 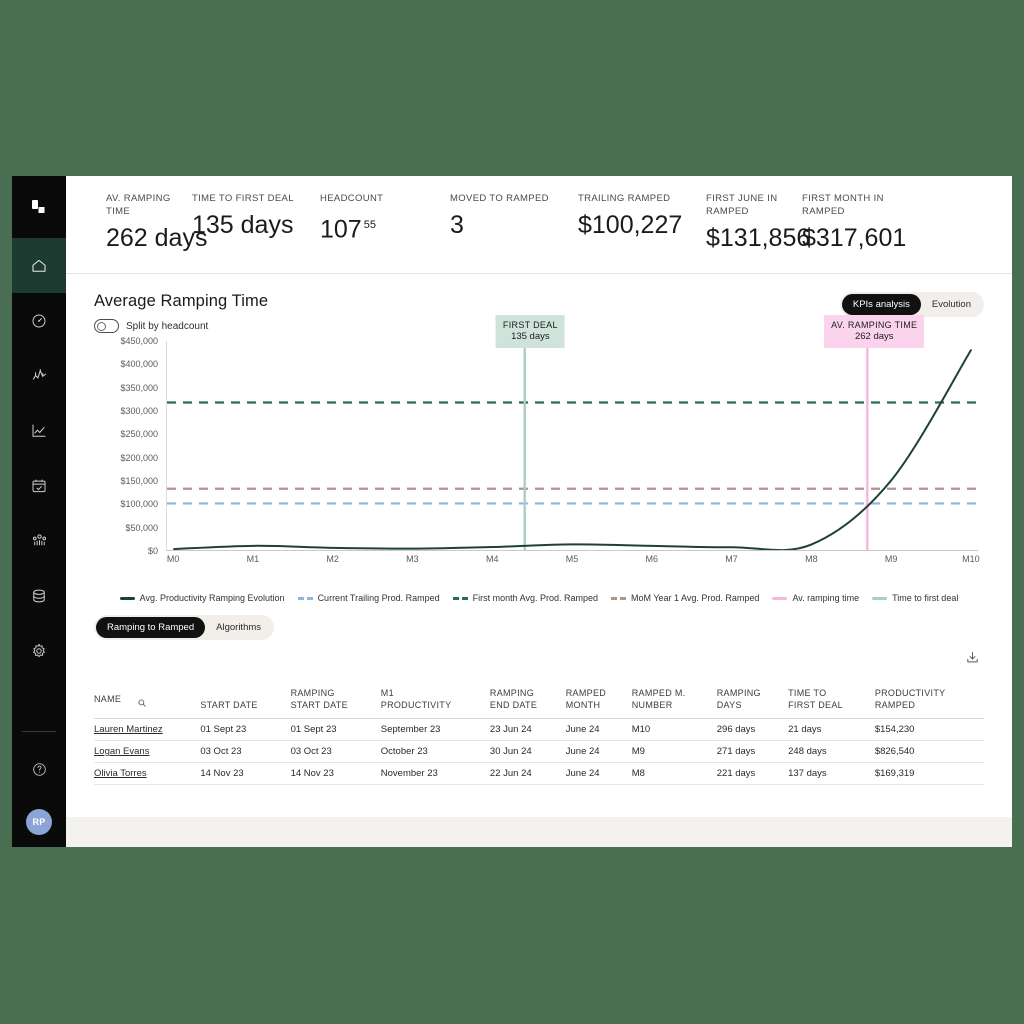 I want to click on kpi-first-month-in-ramped: FIRST MONTH IN RAMPED $317,601, so click(x=854, y=223).